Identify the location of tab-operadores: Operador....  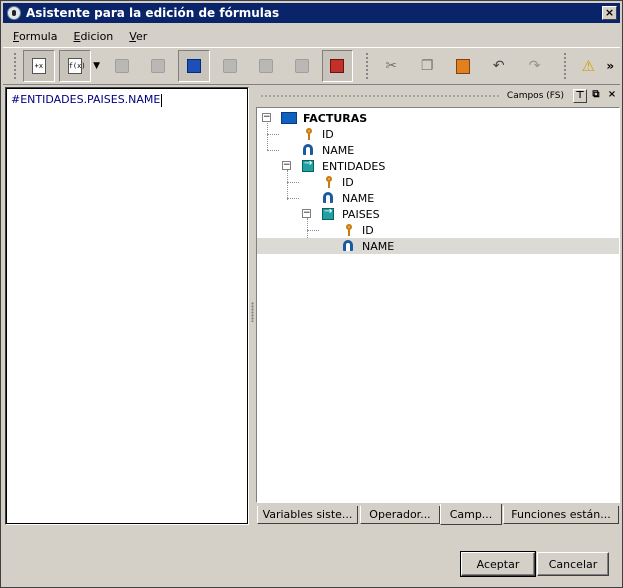
(400, 515).